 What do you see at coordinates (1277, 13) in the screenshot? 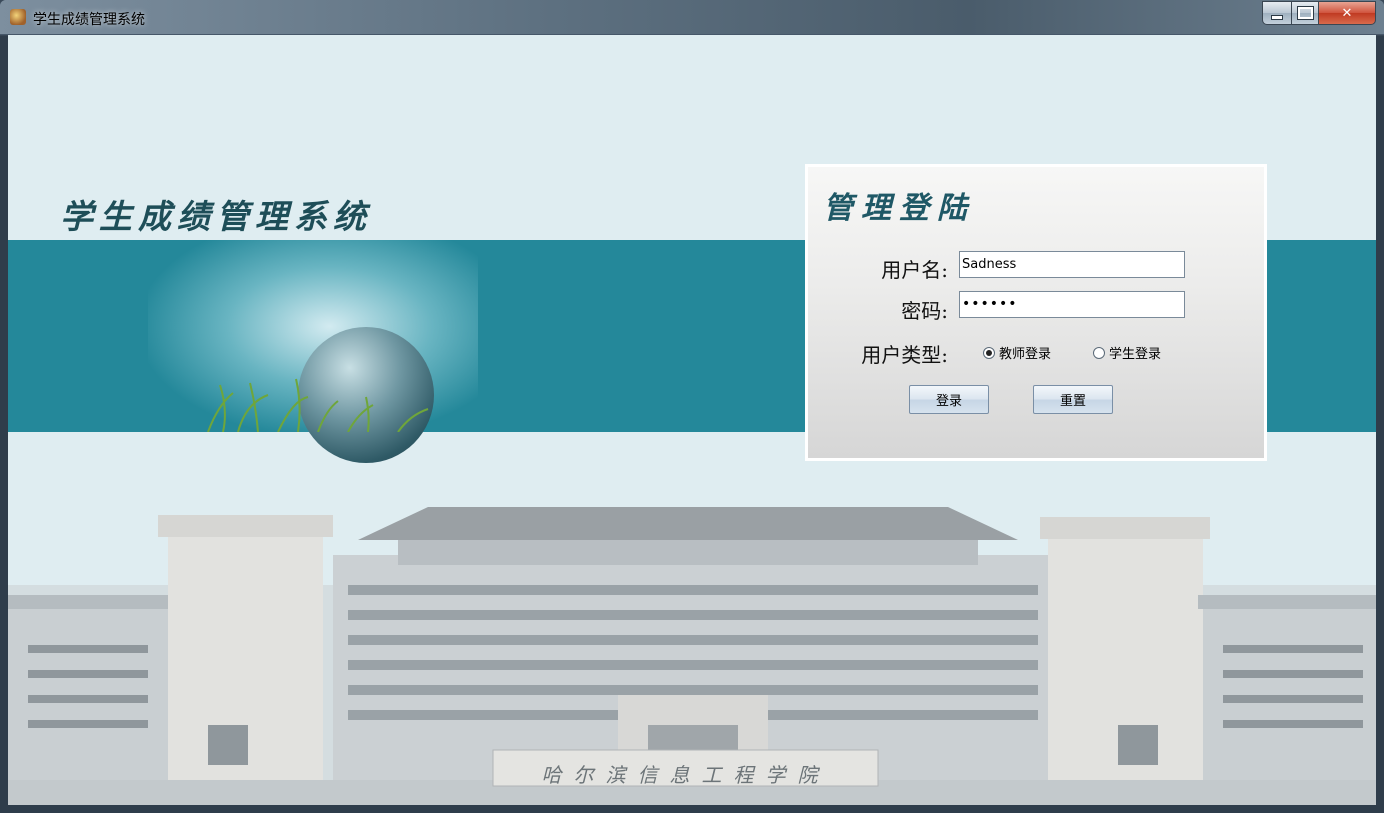
I see `minimize-button` at bounding box center [1277, 13].